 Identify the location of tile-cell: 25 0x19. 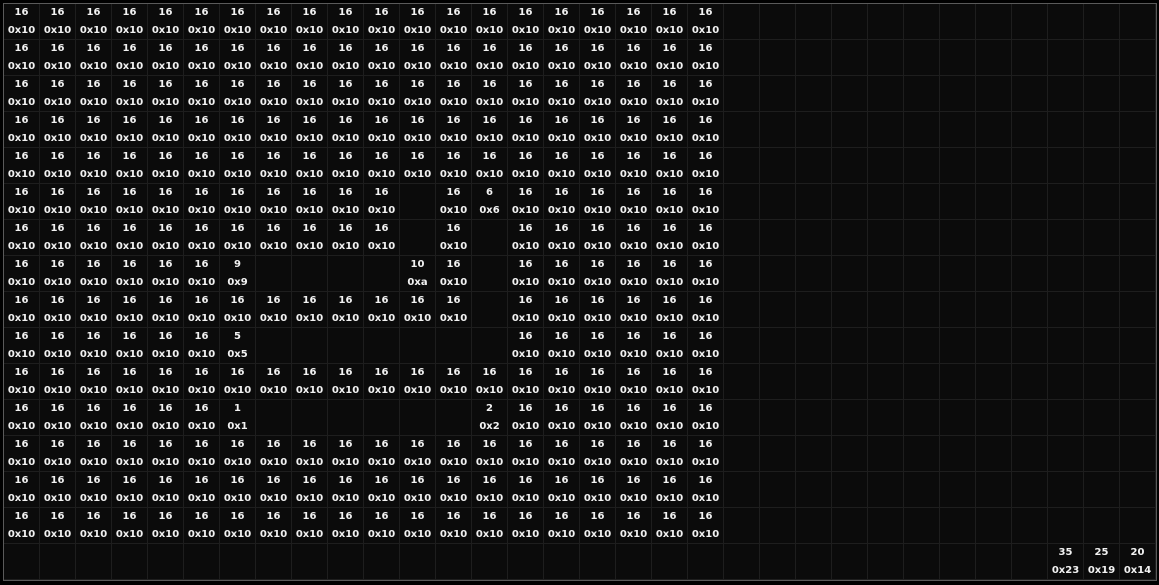
(1102, 562).